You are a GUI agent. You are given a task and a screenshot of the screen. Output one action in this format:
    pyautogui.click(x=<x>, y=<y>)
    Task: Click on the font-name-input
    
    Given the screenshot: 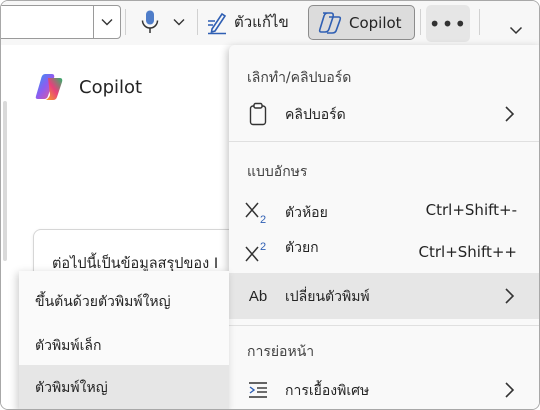 What is the action you would take?
    pyautogui.click(x=47, y=22)
    